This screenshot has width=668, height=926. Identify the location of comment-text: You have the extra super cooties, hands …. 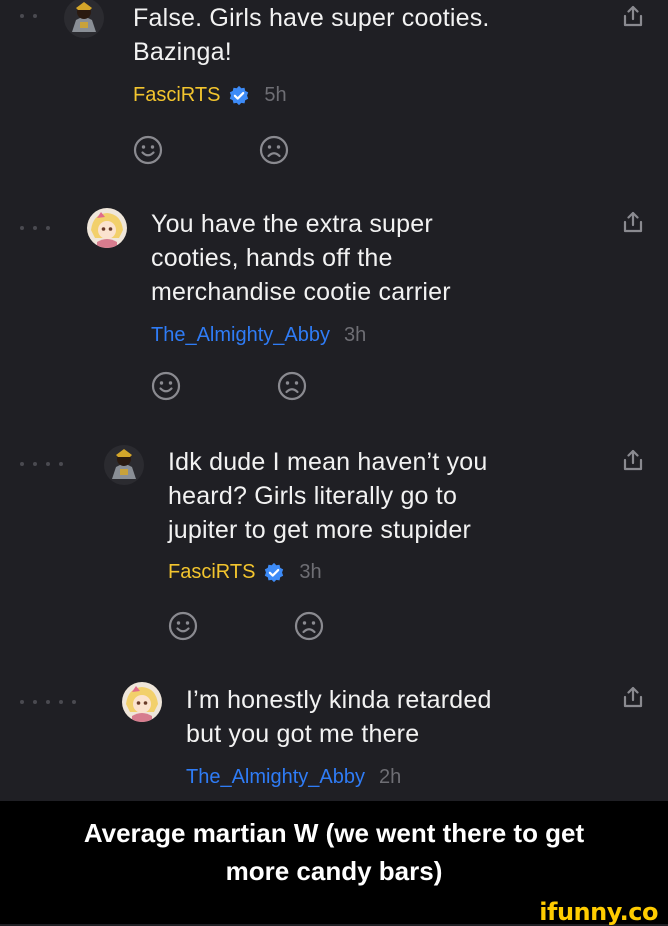
(301, 258).